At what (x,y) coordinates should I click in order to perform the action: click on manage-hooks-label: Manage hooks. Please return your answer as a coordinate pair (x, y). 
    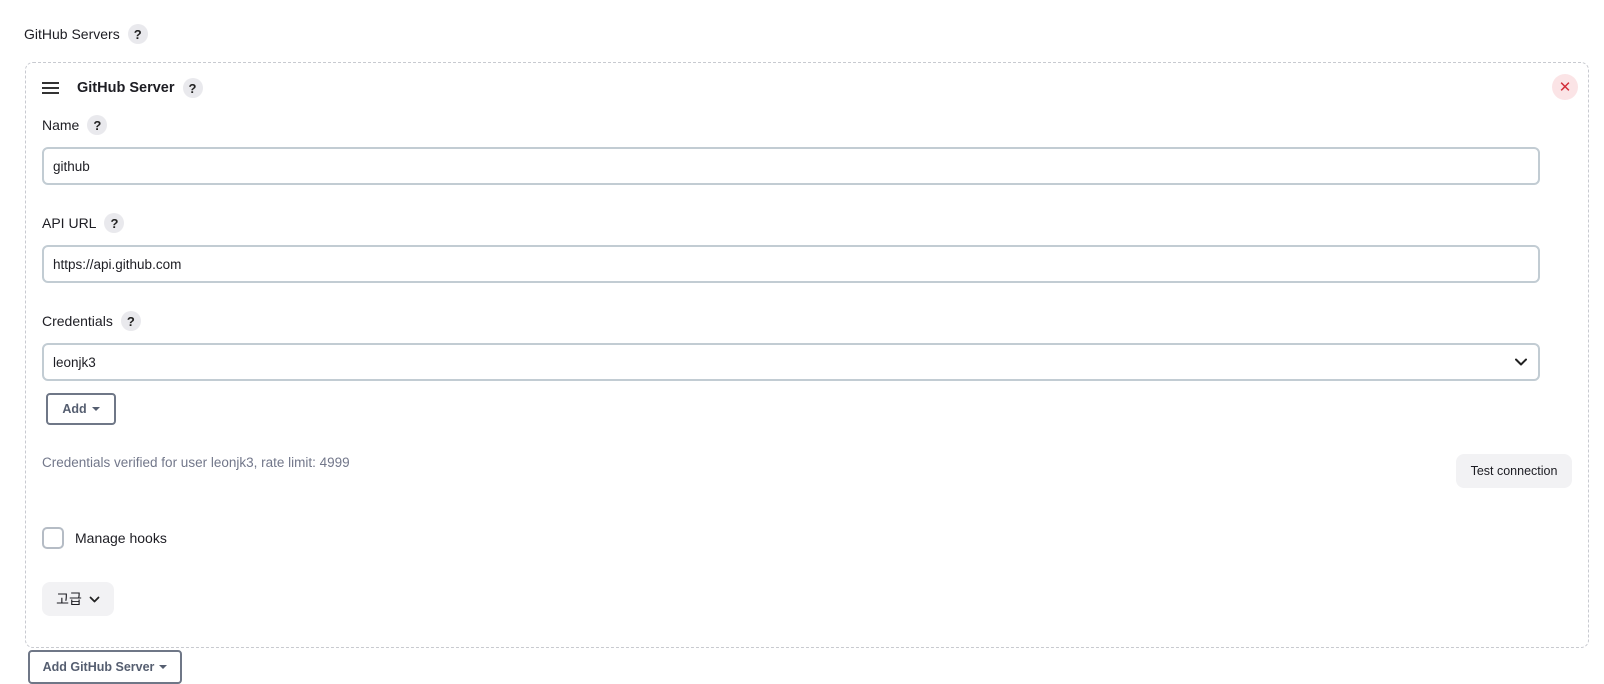
    Looking at the image, I should click on (121, 538).